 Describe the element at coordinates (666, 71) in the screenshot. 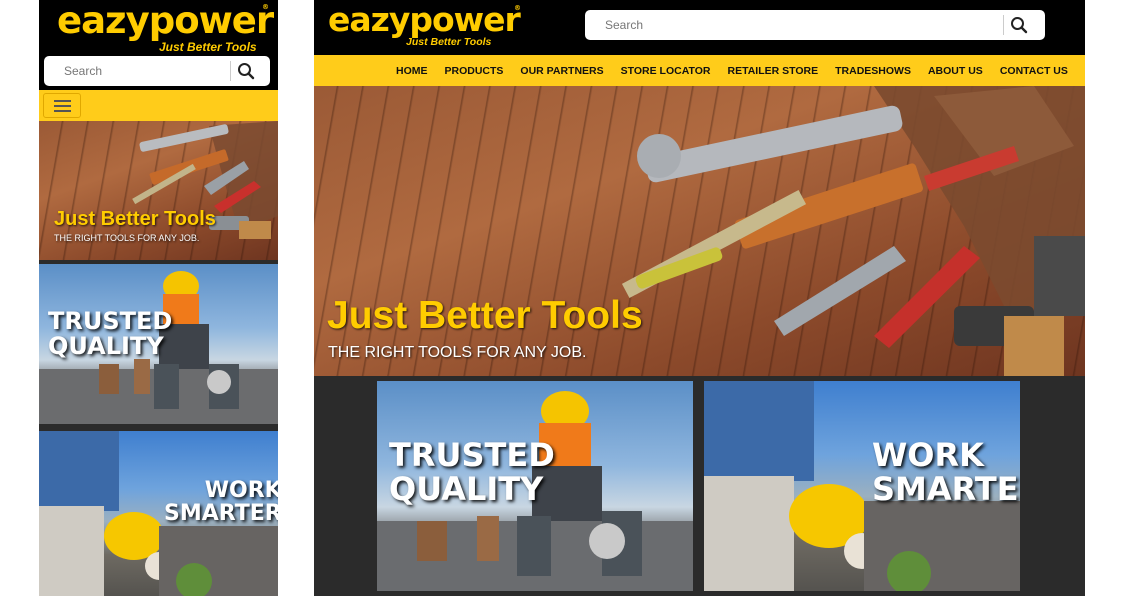

I see `nav-item-store-locator: STORE LOCATOR` at that location.